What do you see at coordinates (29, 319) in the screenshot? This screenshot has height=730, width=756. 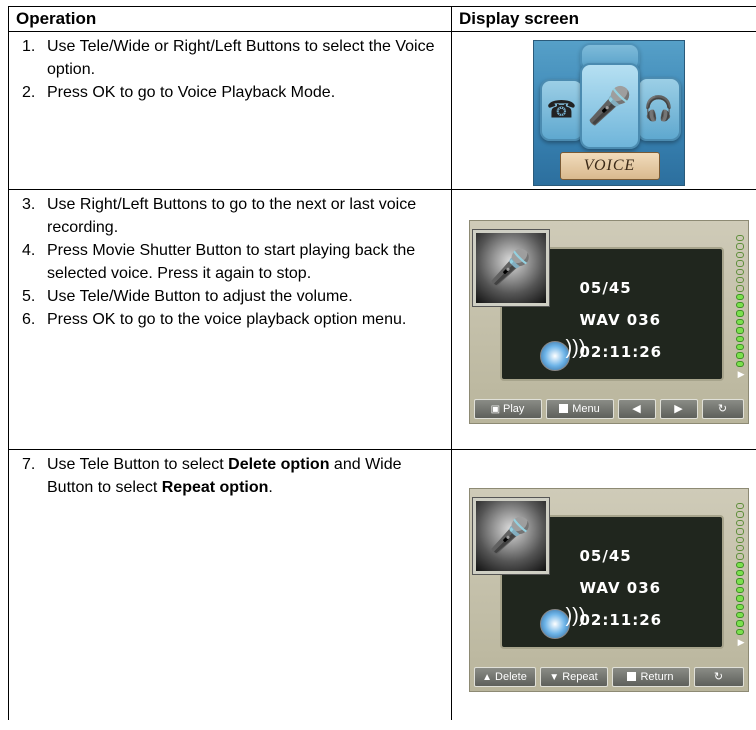 I see `step-number: 6.` at bounding box center [29, 319].